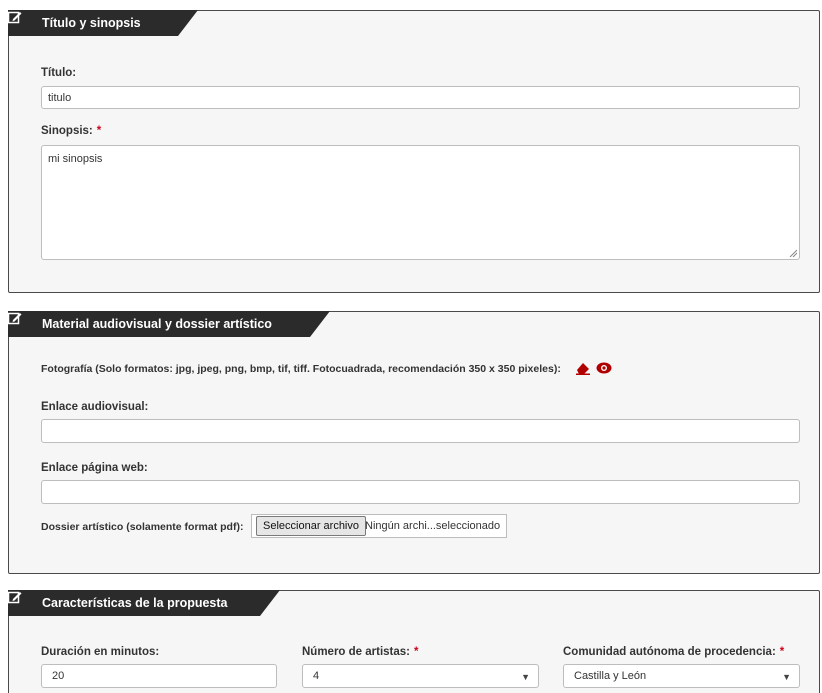  I want to click on resize-grip-icon, so click(793, 253).